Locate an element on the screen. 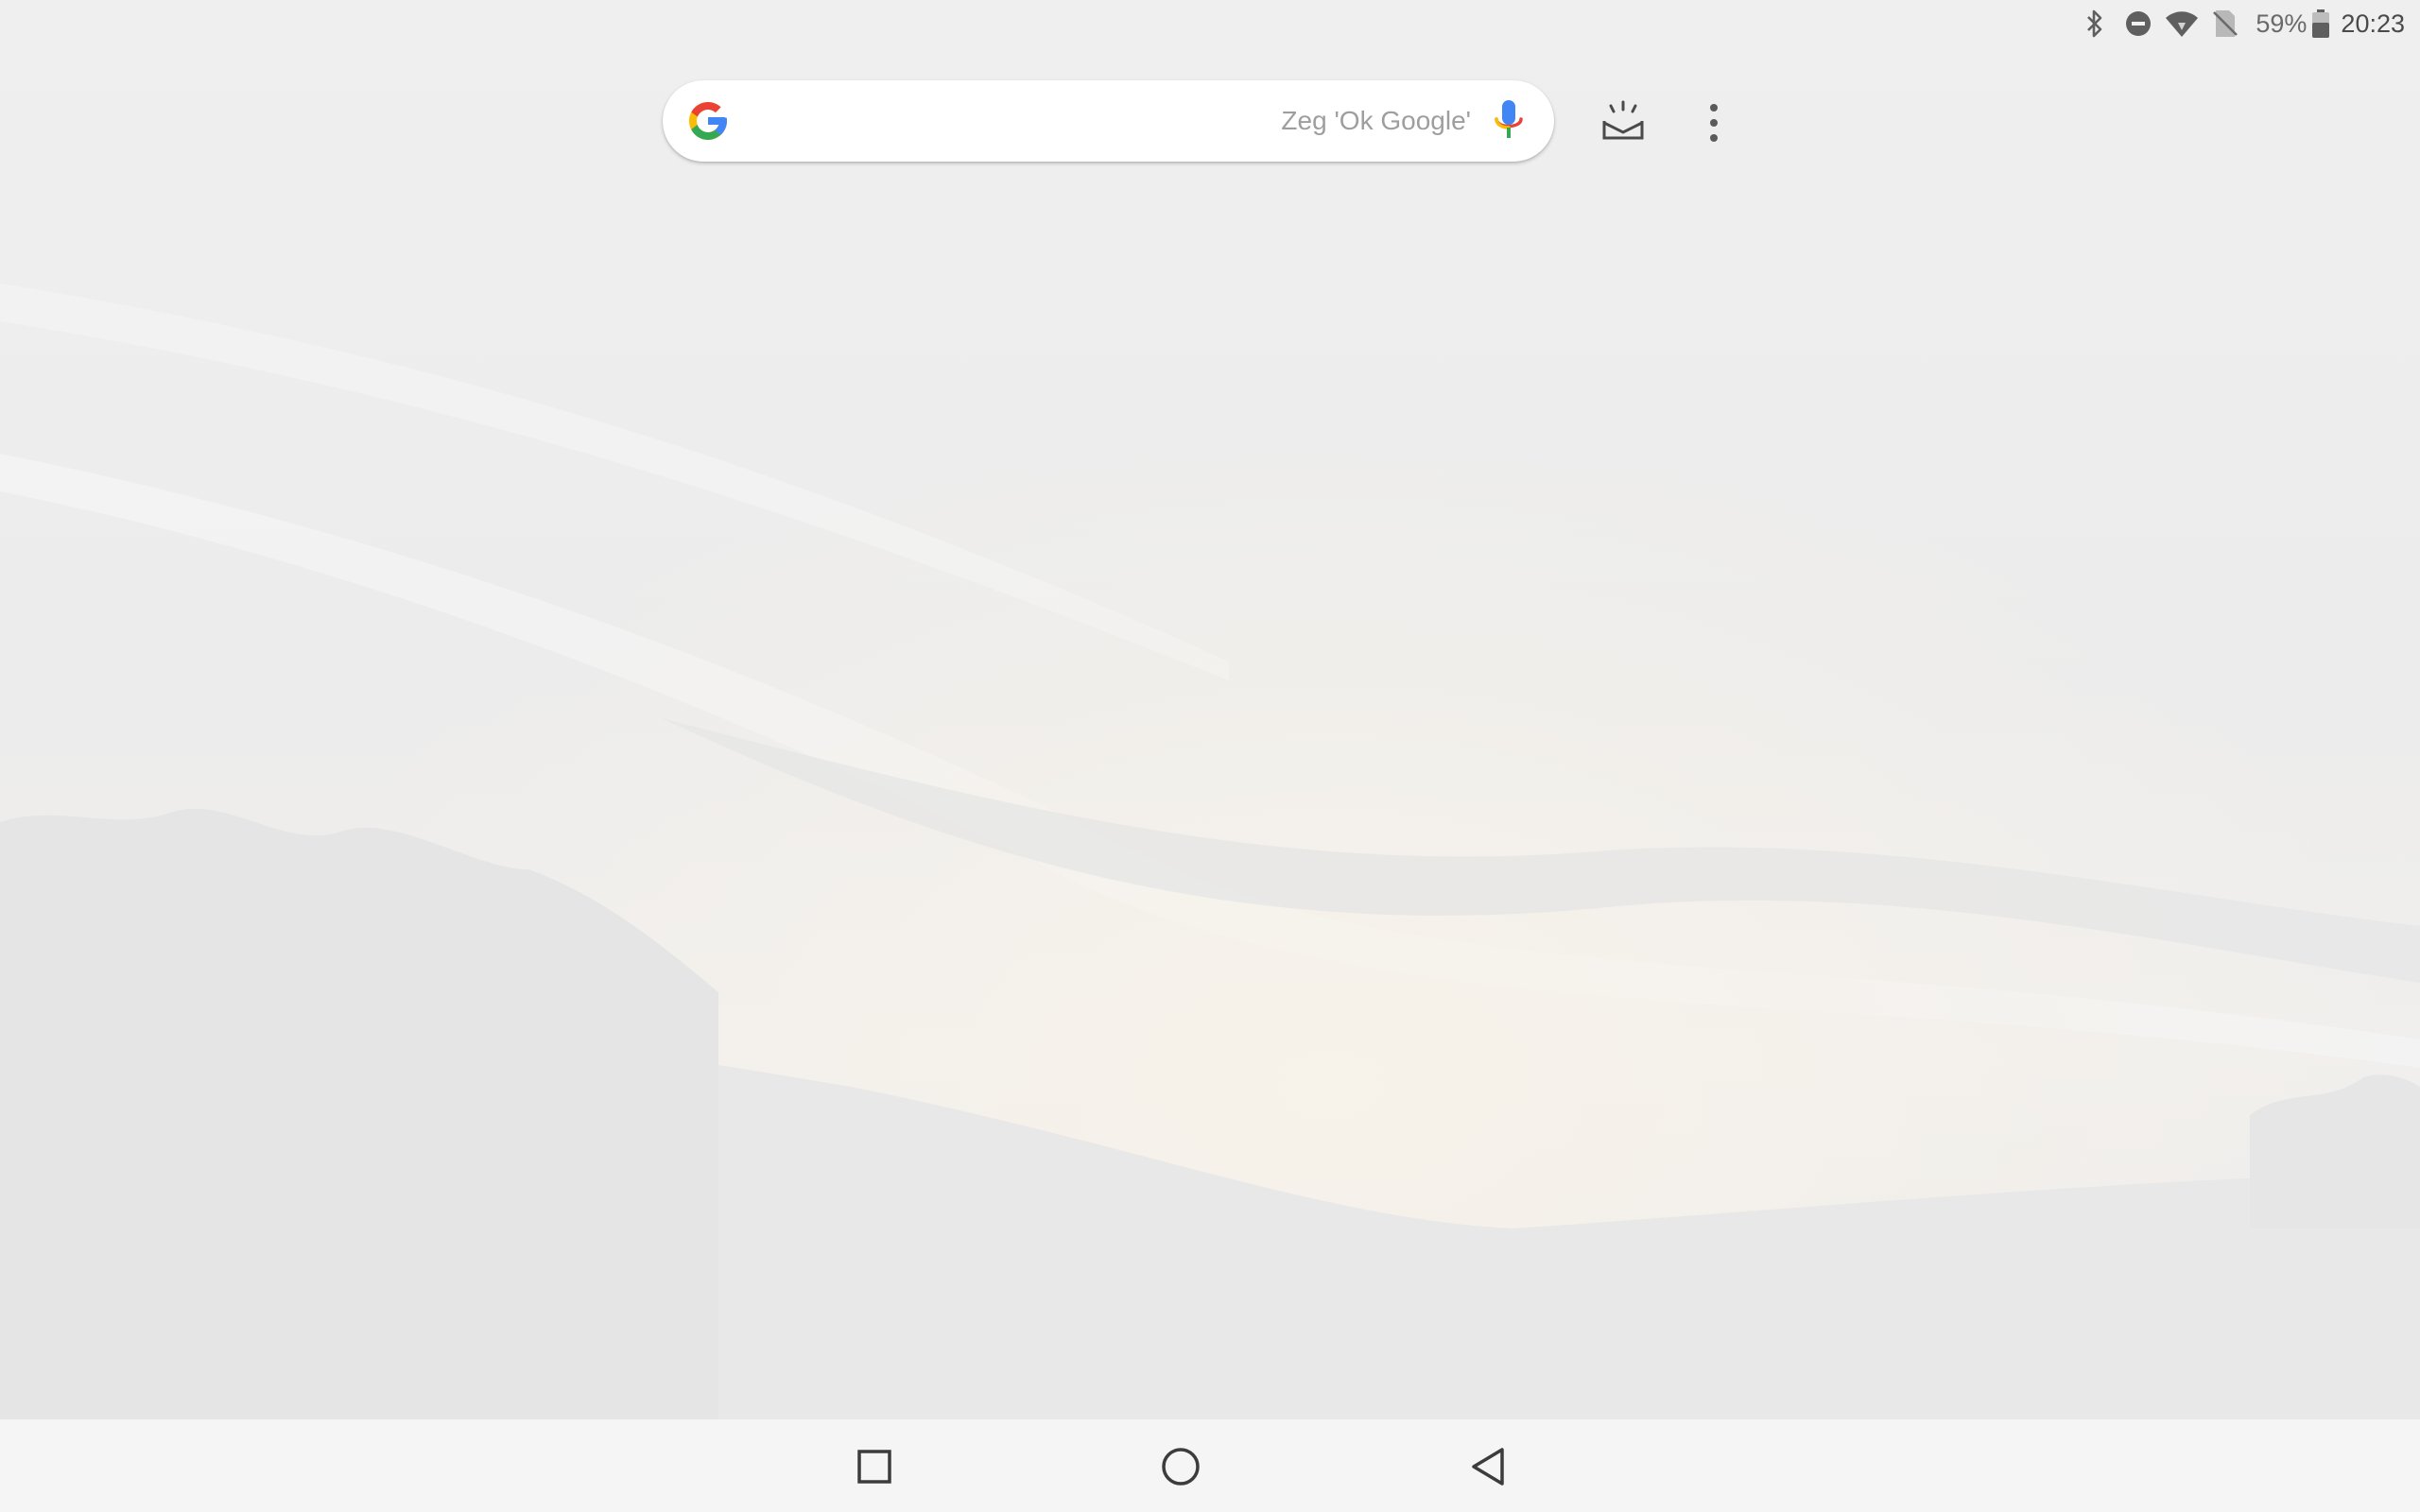 This screenshot has height=1512, width=2420. google-g-logo is located at coordinates (708, 121).